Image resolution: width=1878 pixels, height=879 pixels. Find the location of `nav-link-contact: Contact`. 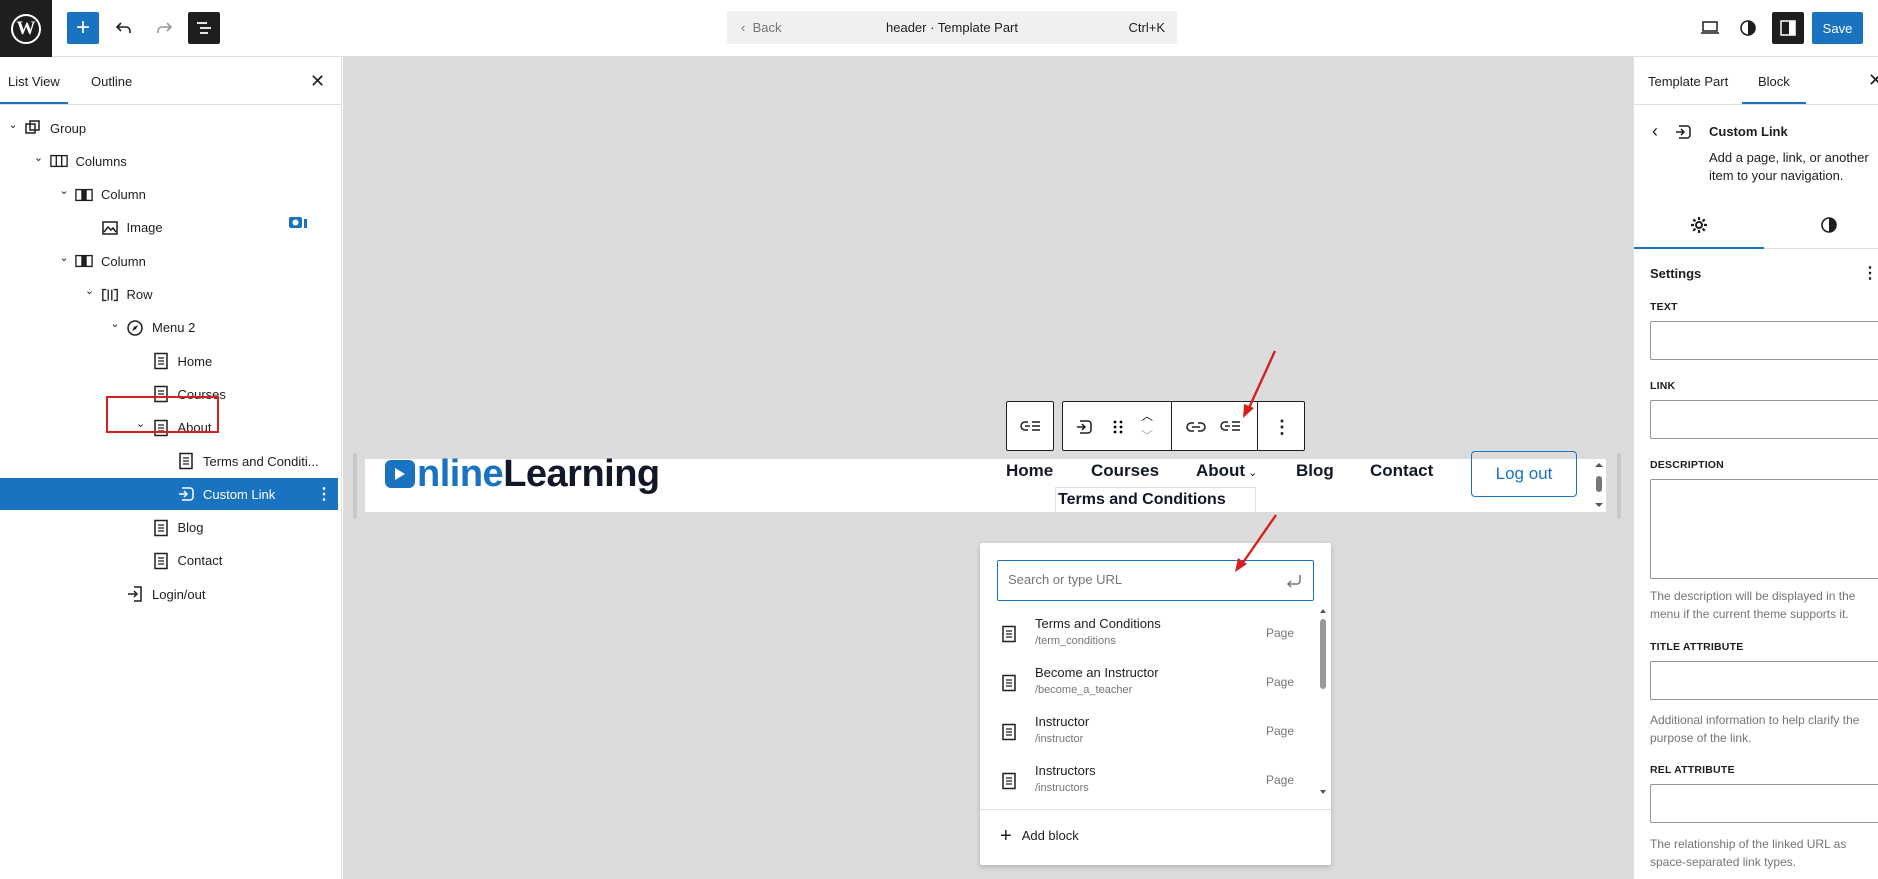

nav-link-contact: Contact is located at coordinates (1401, 471).